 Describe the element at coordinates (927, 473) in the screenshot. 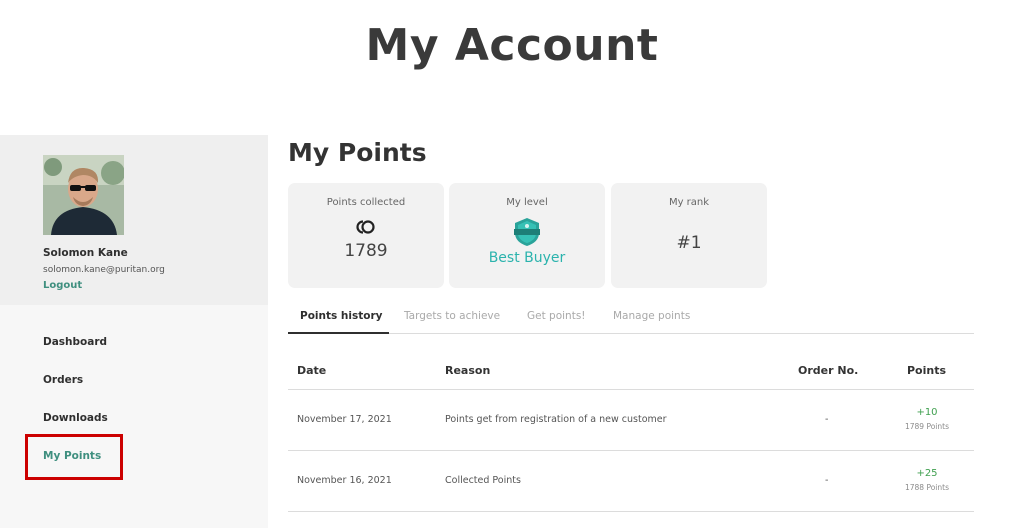

I see `row-points-delta: +25` at that location.